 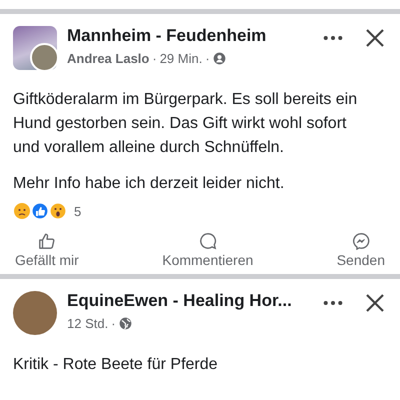 I want to click on like-button: Gefällt mir, so click(x=47, y=250).